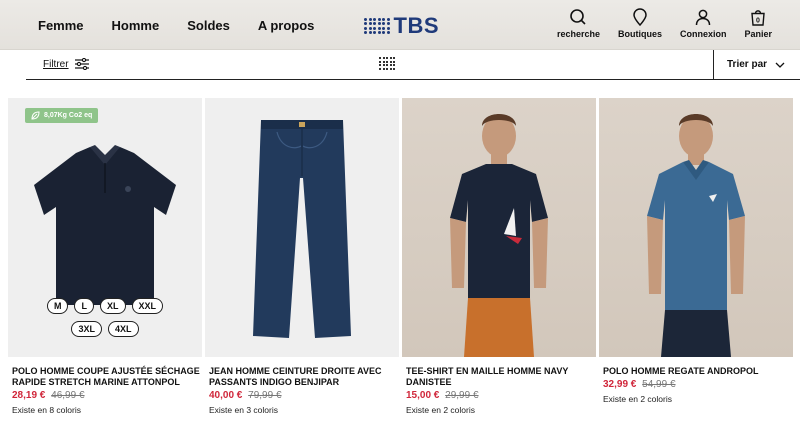 This screenshot has width=800, height=424. Describe the element at coordinates (696, 384) in the screenshot. I see `product-prices: 32,99 € 54,99 €` at that location.